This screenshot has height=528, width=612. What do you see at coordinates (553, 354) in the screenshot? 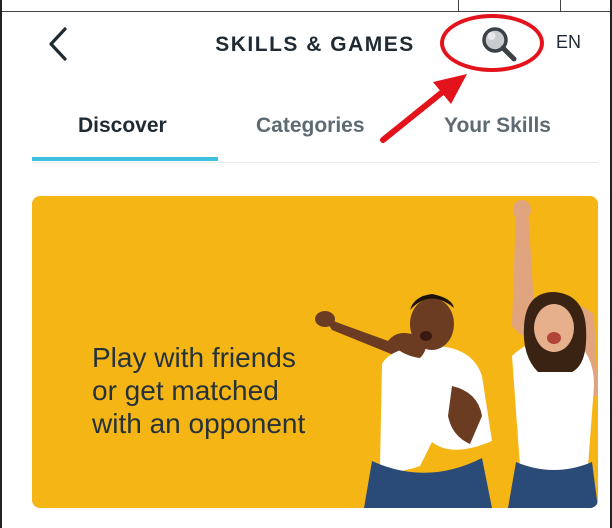
I see `woman-figure` at bounding box center [553, 354].